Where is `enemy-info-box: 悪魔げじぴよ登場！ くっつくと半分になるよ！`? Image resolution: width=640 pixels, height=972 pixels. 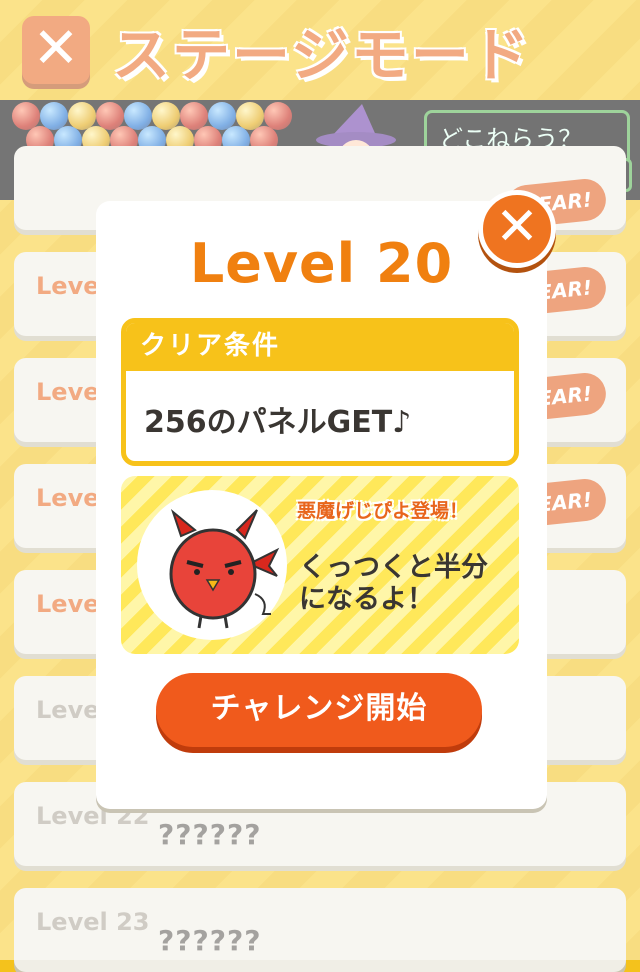
enemy-info-box: 悪魔げじぴよ登場！ くっつくと半分になるよ！ is located at coordinates (320, 565).